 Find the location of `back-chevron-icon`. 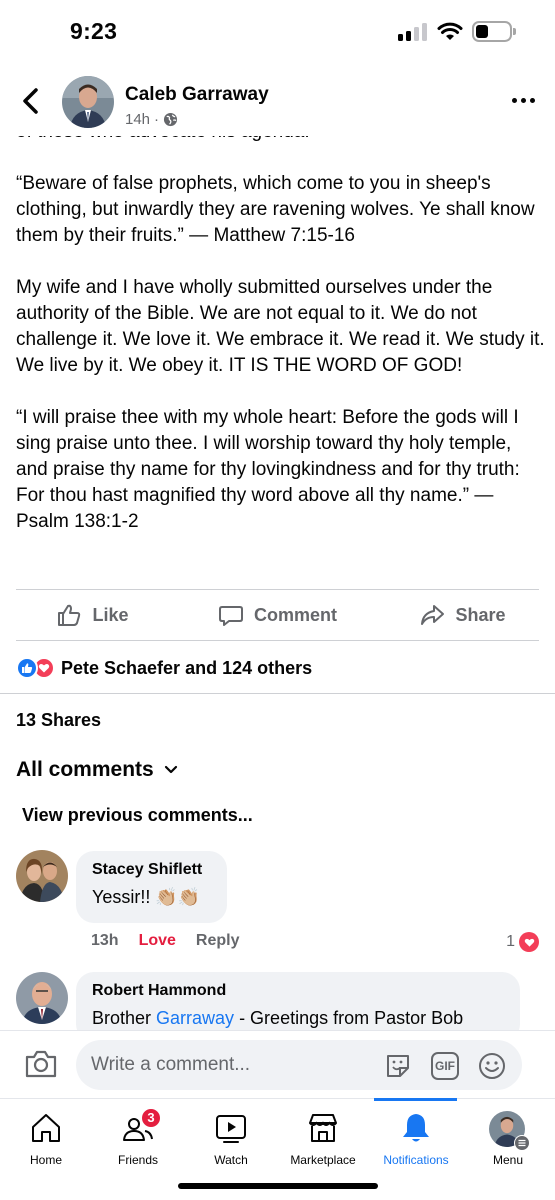

back-chevron-icon is located at coordinates (31, 101).